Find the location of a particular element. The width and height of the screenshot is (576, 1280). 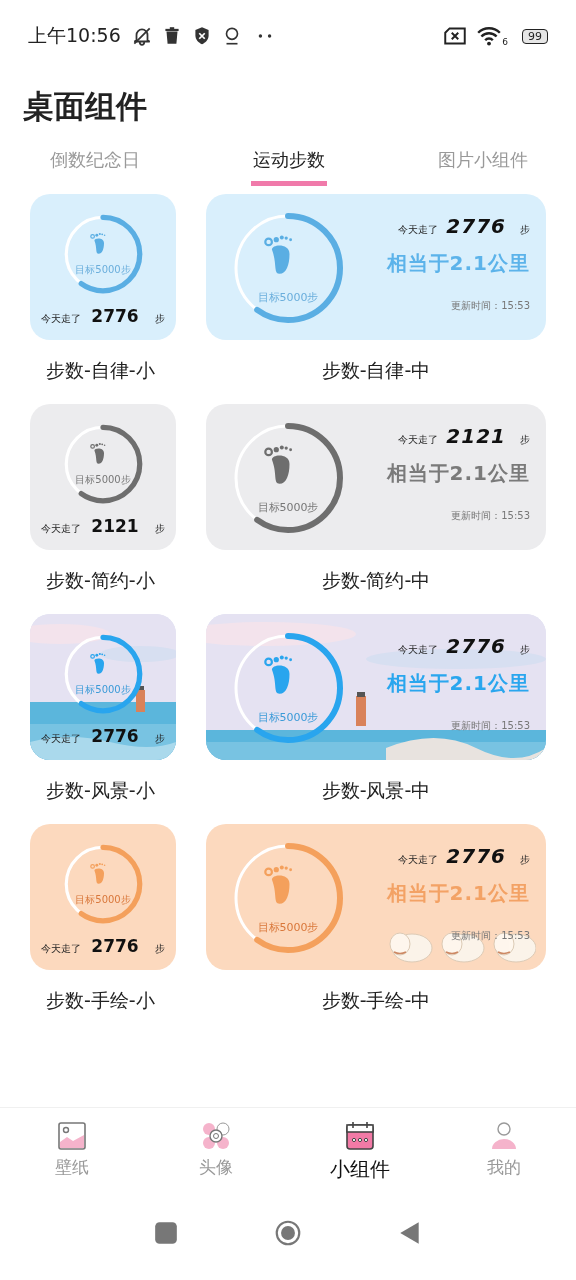

nav-tab: 小组件 is located at coordinates (360, 1170).